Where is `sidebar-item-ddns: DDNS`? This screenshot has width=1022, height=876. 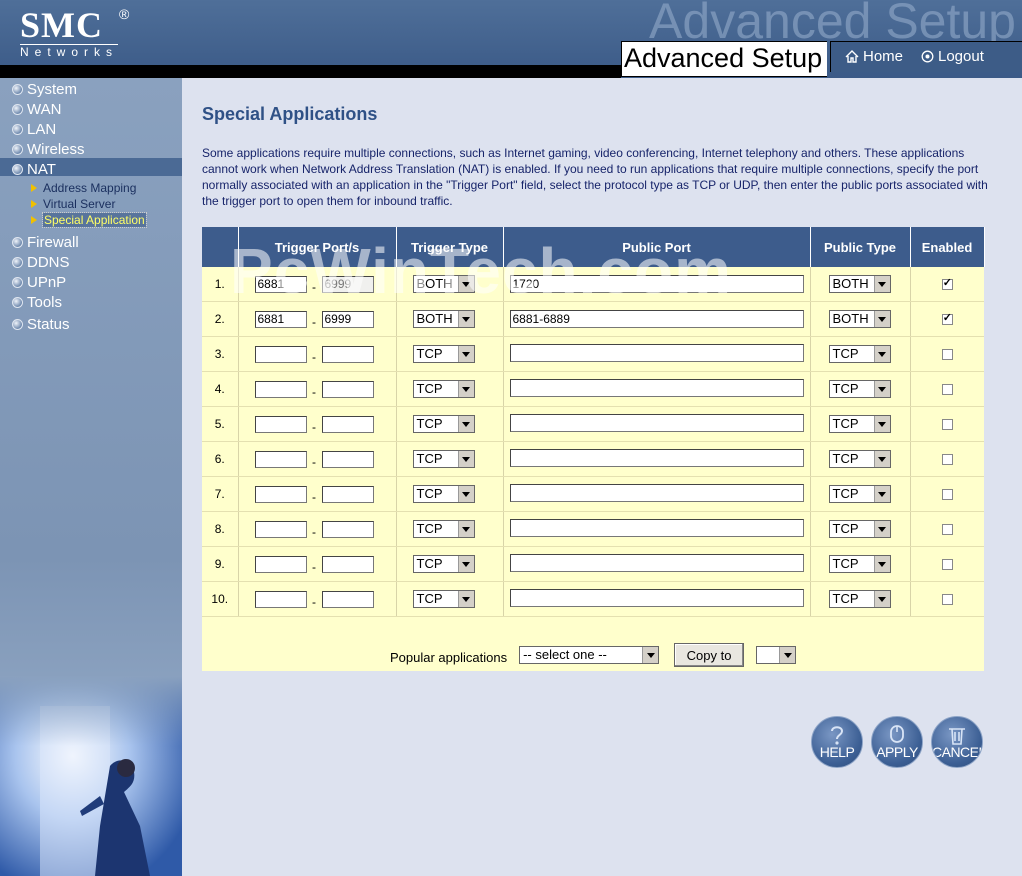 sidebar-item-ddns: DDNS is located at coordinates (41, 262).